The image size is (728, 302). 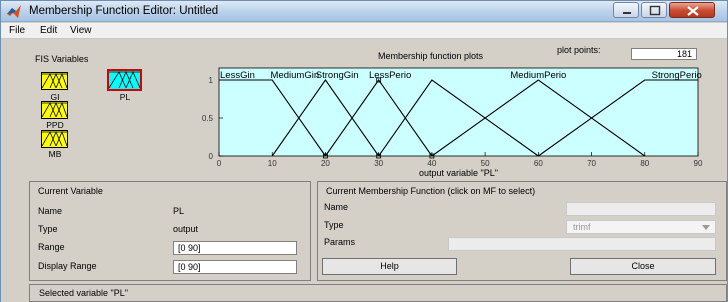 I want to click on menu-edit: Edit, so click(x=48, y=30).